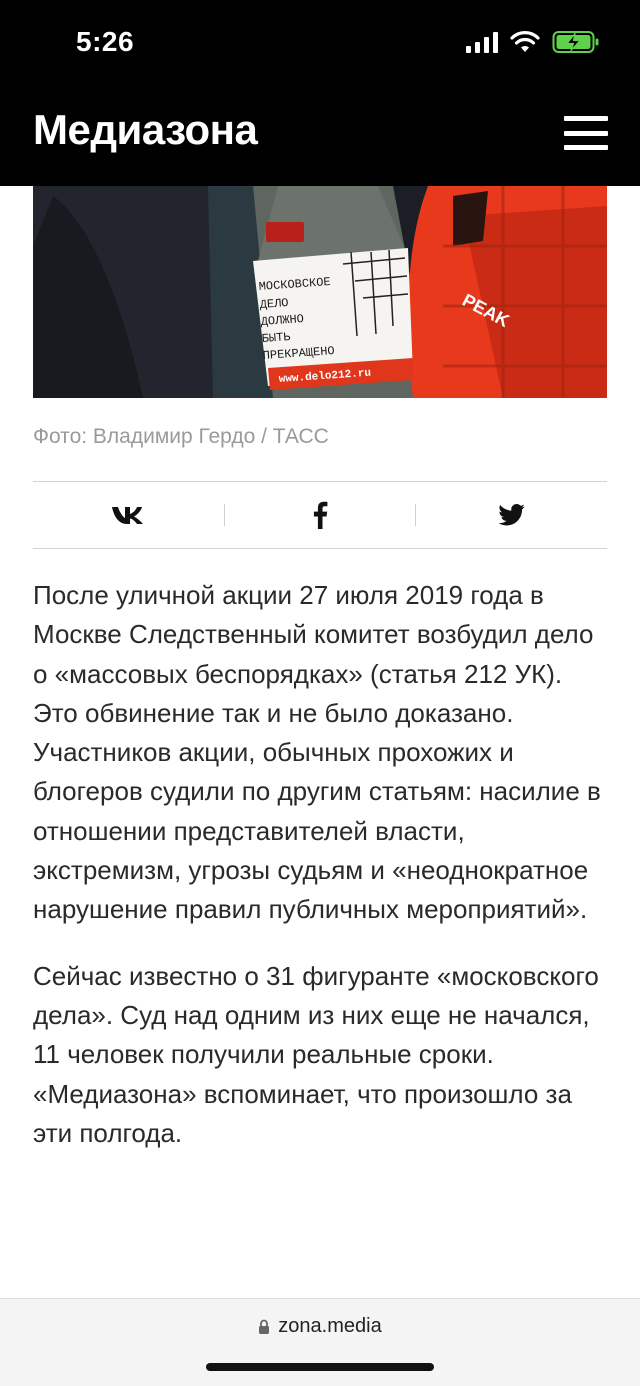 The image size is (640, 1386). I want to click on lock-icon, so click(264, 1326).